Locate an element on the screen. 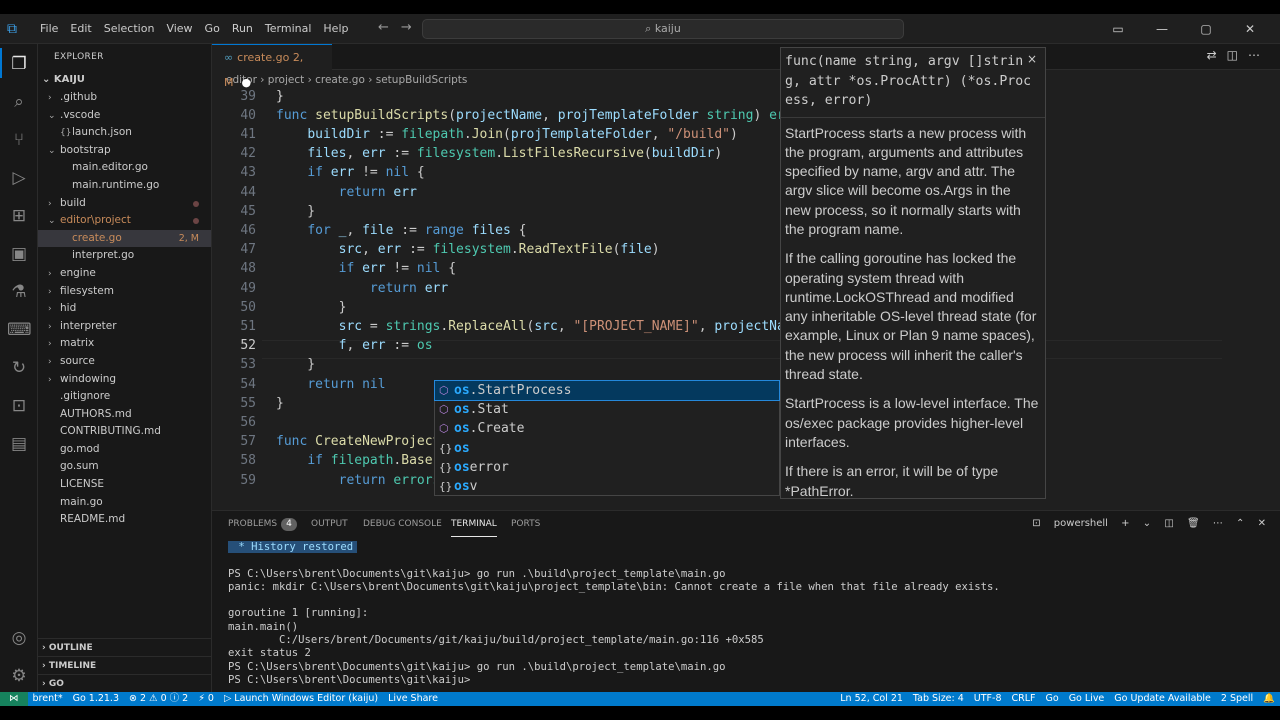  split-editor-icon: ◫ is located at coordinates (1237, 55).